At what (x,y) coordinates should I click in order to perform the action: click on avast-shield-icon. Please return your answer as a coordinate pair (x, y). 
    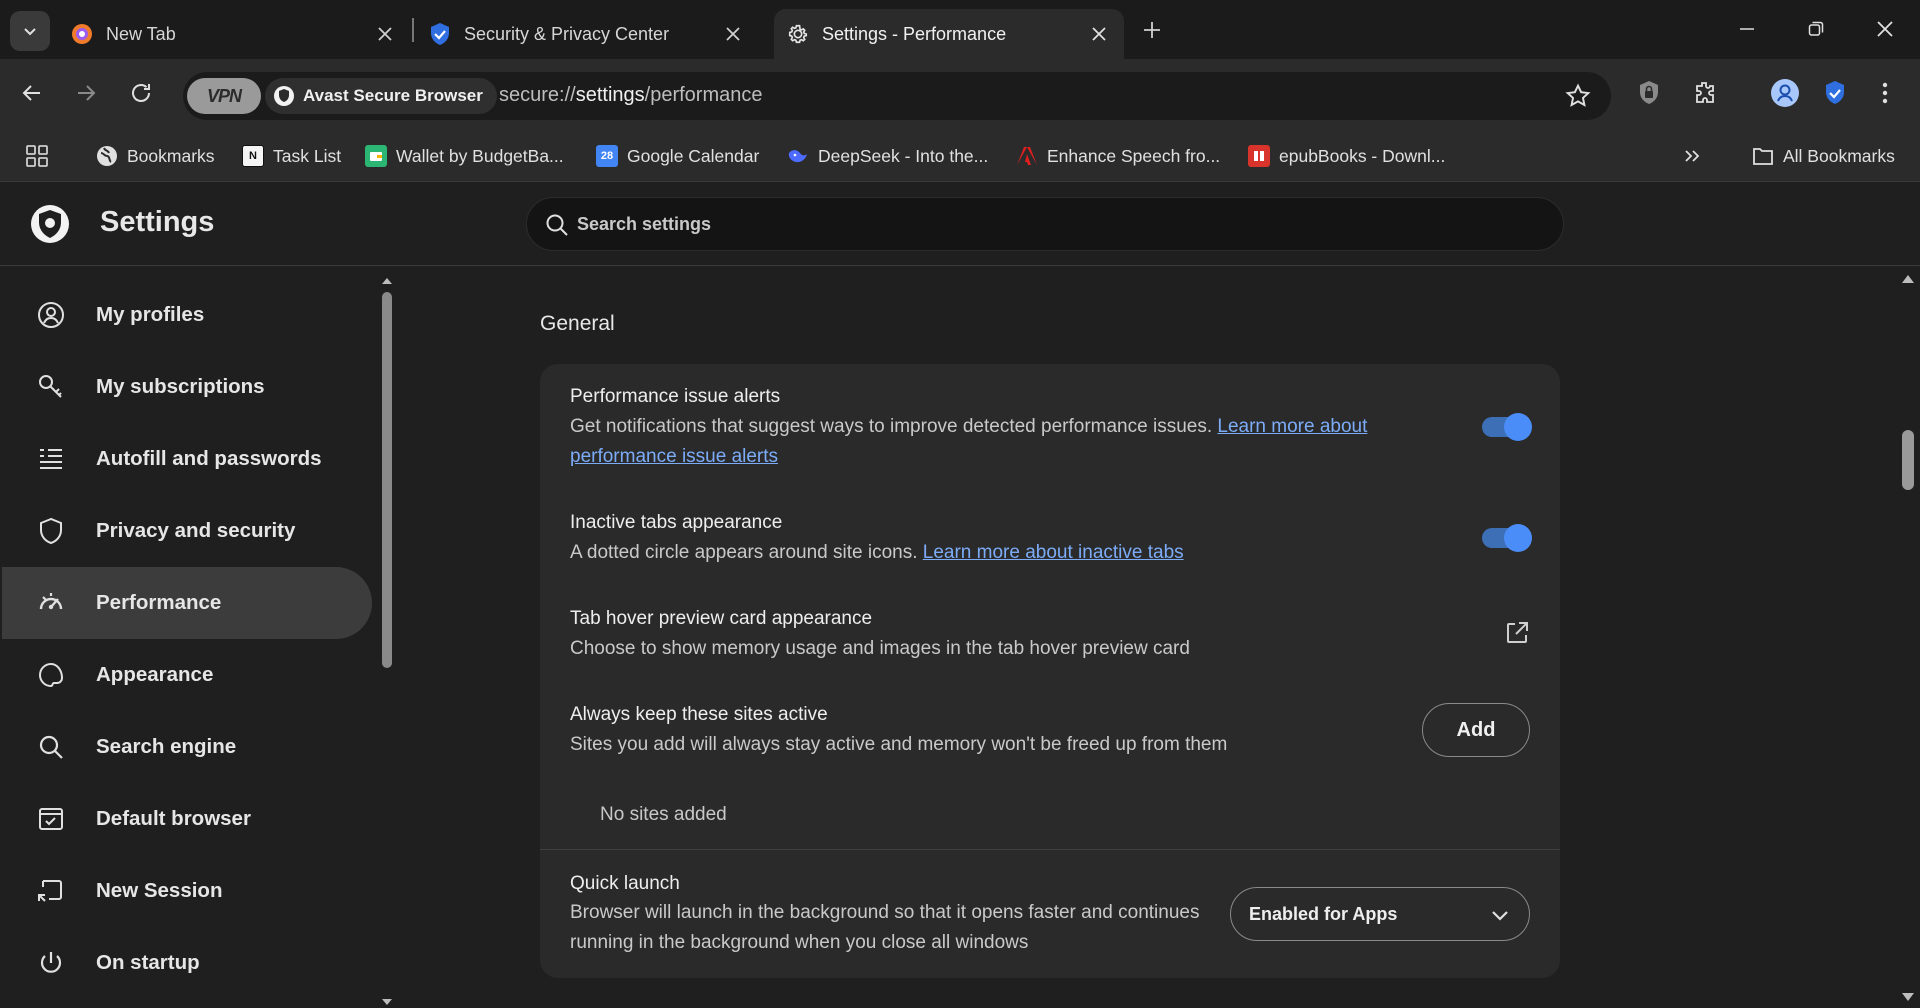
    Looking at the image, I should click on (284, 96).